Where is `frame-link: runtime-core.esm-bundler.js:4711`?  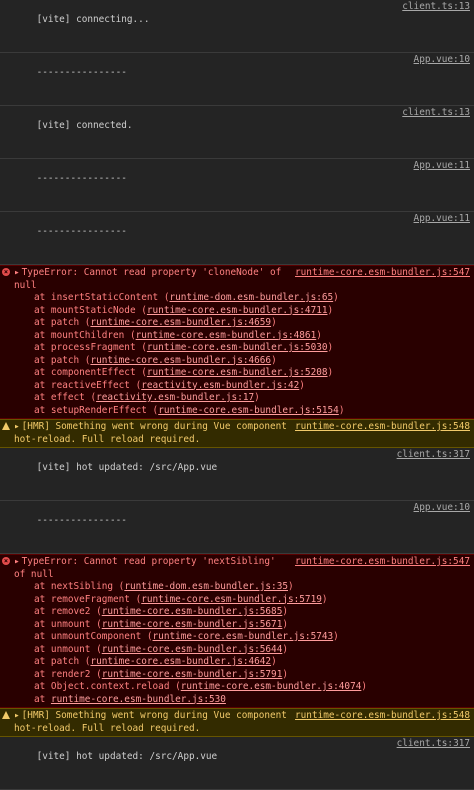 frame-link: runtime-core.esm-bundler.js:4711 is located at coordinates (237, 310).